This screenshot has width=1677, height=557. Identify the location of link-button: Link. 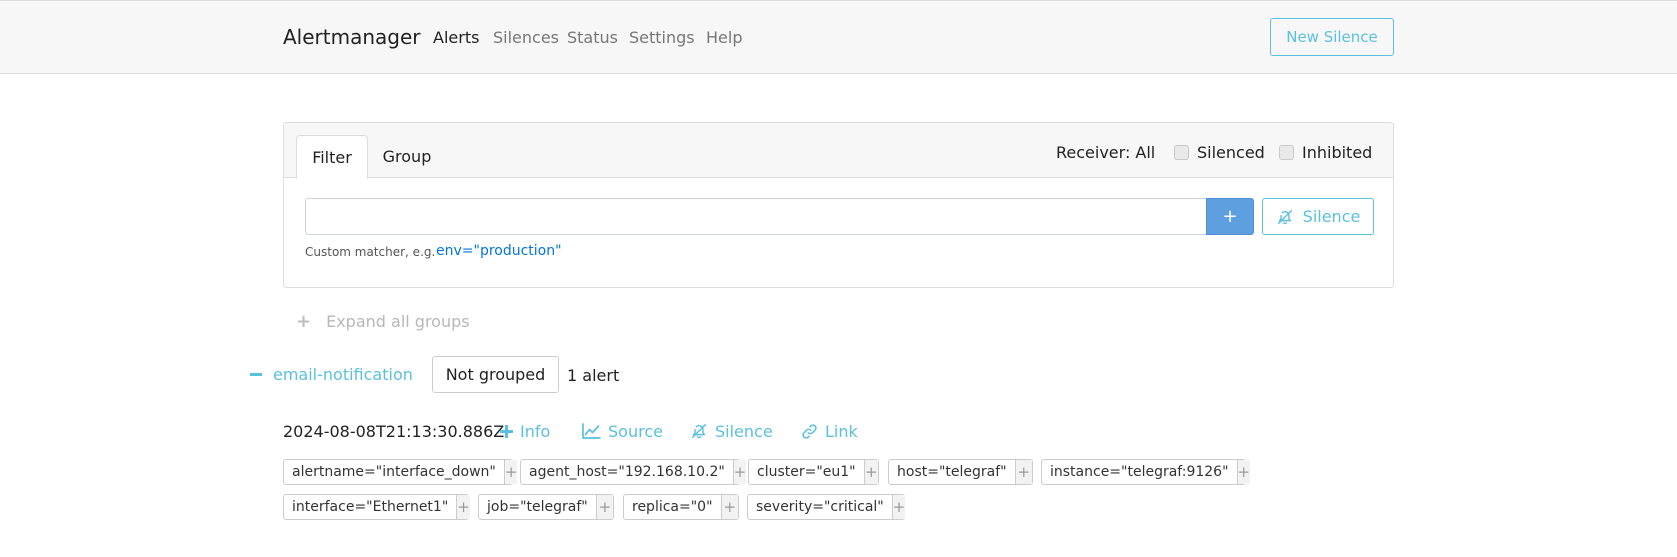
(829, 431).